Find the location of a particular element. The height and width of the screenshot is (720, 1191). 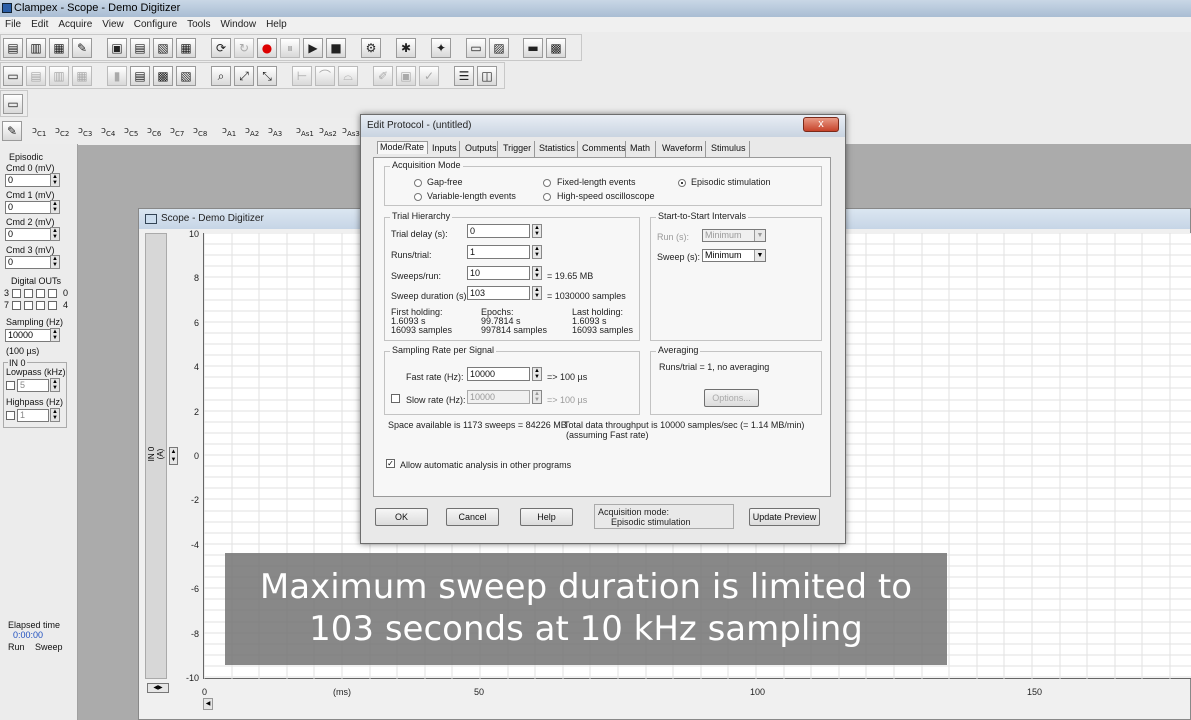

lowpass-field: 5 is located at coordinates (33, 385).